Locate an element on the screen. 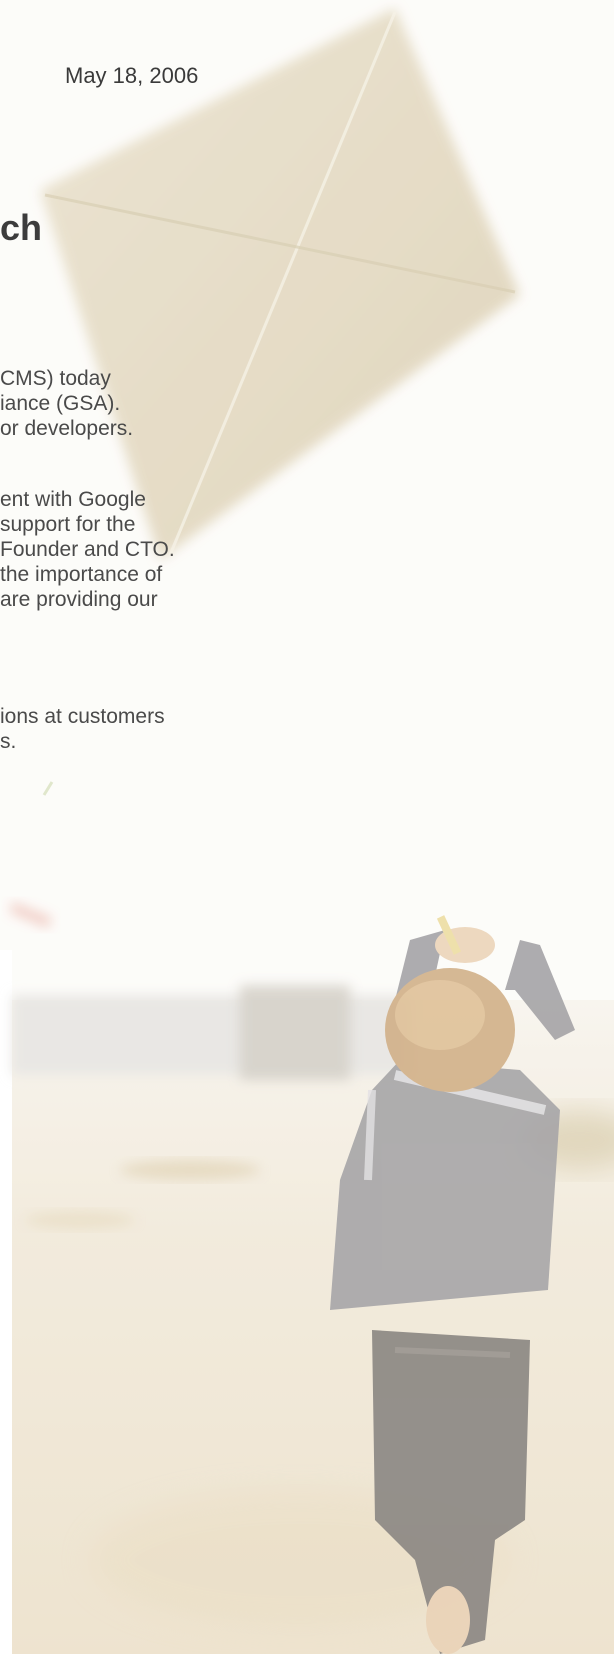  headline: ch is located at coordinates (21, 227).